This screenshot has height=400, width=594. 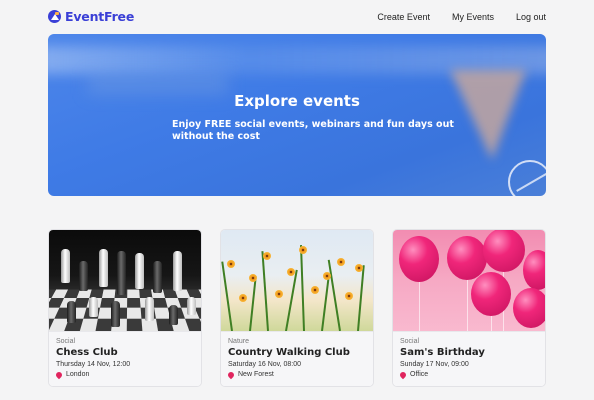 I want to click on hero-flag-shape, so click(x=488, y=115).